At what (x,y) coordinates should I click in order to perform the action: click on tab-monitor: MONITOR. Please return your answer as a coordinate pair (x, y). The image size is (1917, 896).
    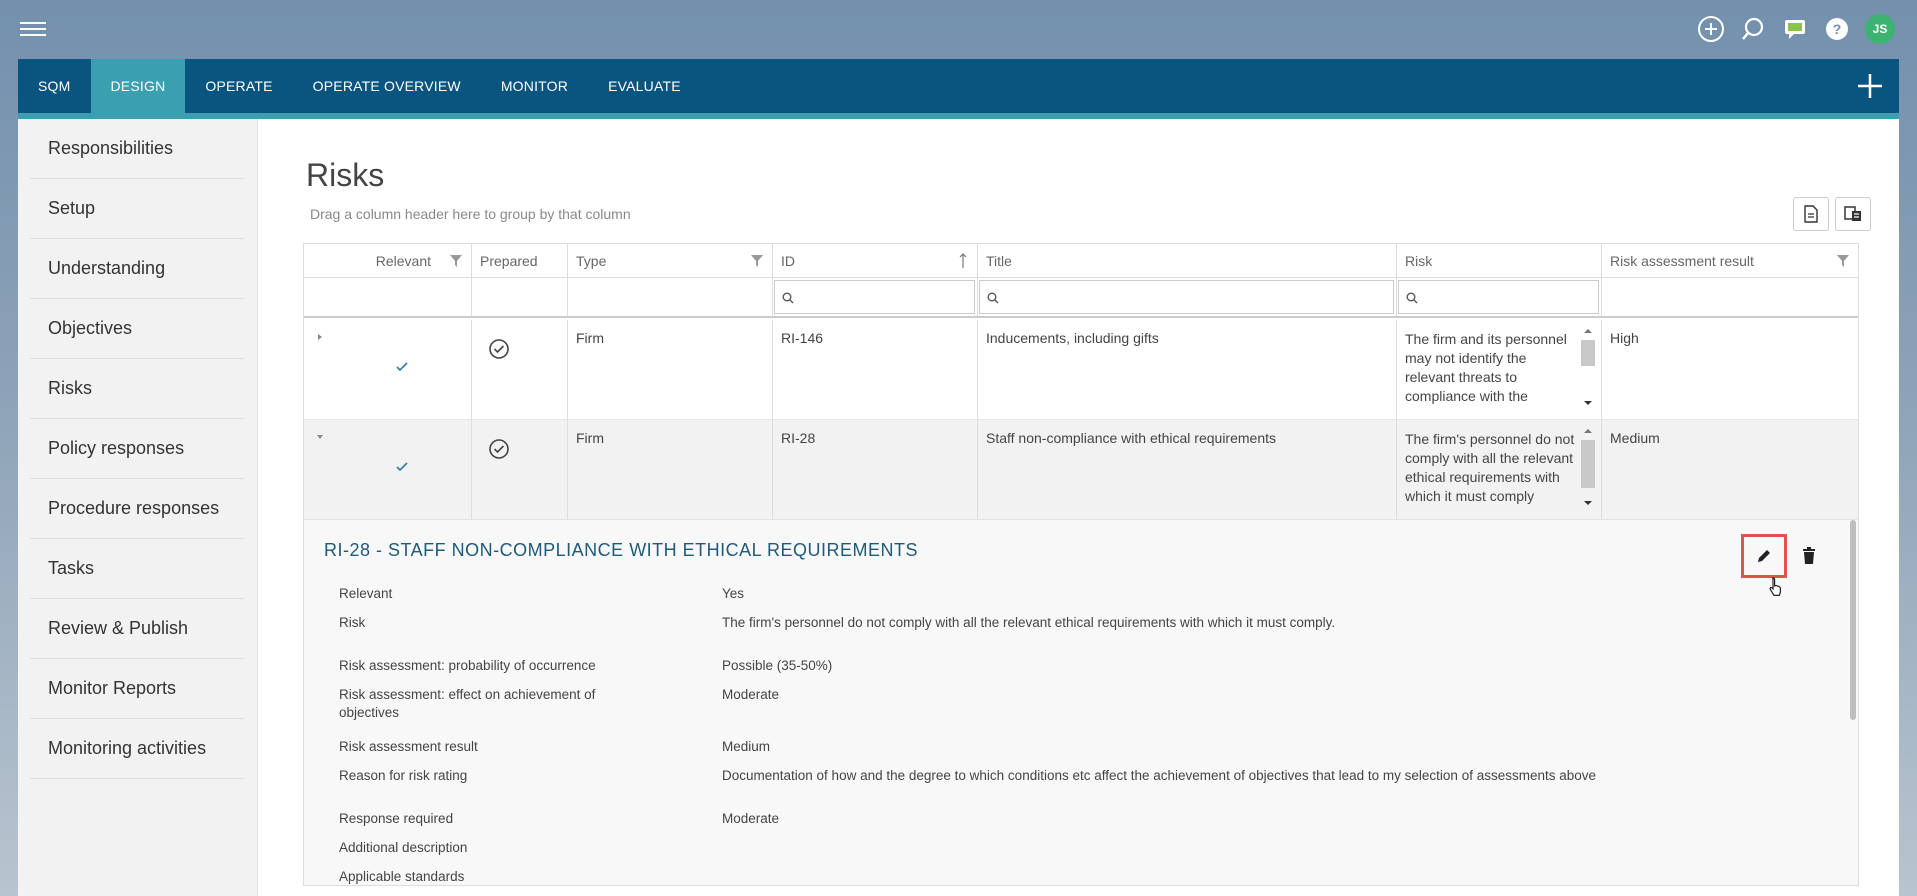
    Looking at the image, I should click on (534, 86).